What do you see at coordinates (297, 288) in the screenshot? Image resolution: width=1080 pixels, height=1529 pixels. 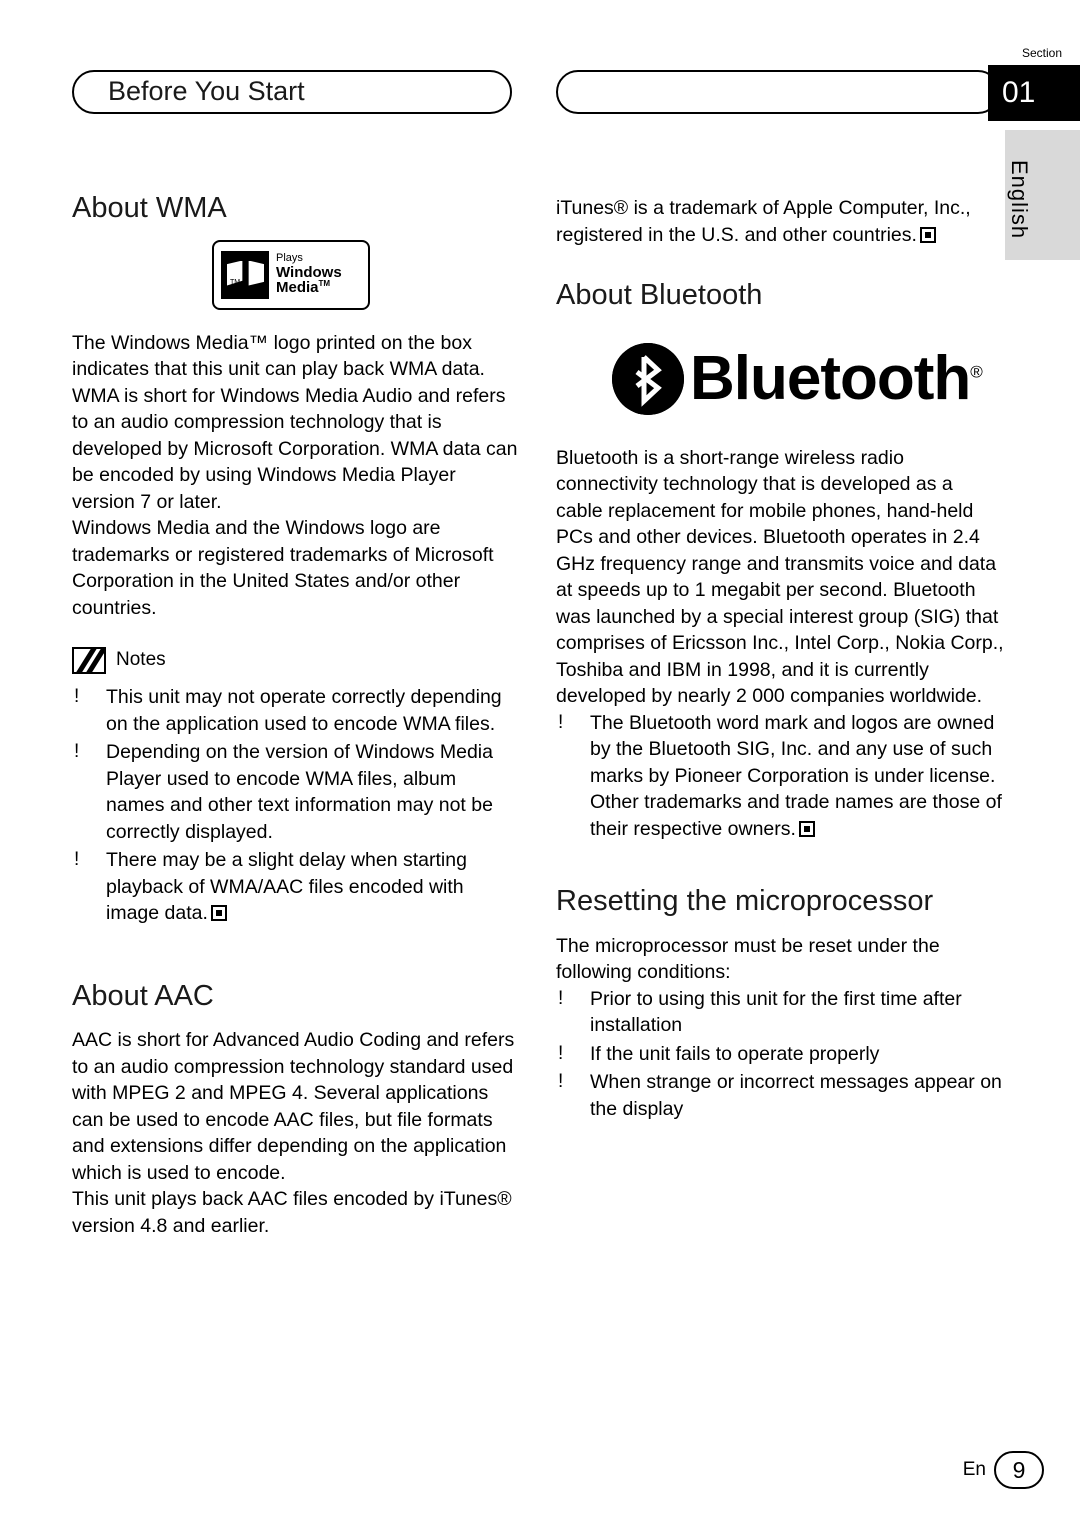 I see `wma-logo-media: Media` at bounding box center [297, 288].